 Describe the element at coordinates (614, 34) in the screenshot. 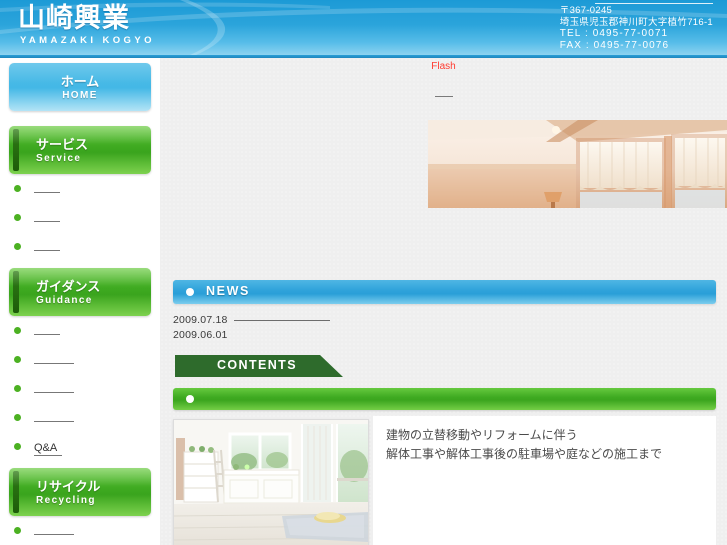

I see `contact-telephone: TEL : 0495-77-0071` at that location.